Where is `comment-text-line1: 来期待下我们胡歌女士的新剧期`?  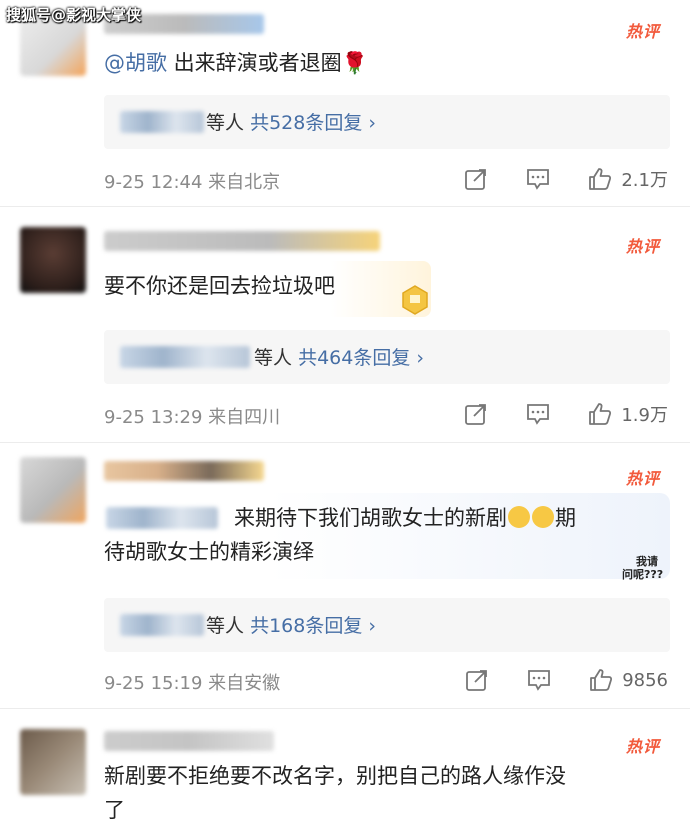 comment-text-line1: 来期待下我们胡歌女士的新剧期 is located at coordinates (405, 518).